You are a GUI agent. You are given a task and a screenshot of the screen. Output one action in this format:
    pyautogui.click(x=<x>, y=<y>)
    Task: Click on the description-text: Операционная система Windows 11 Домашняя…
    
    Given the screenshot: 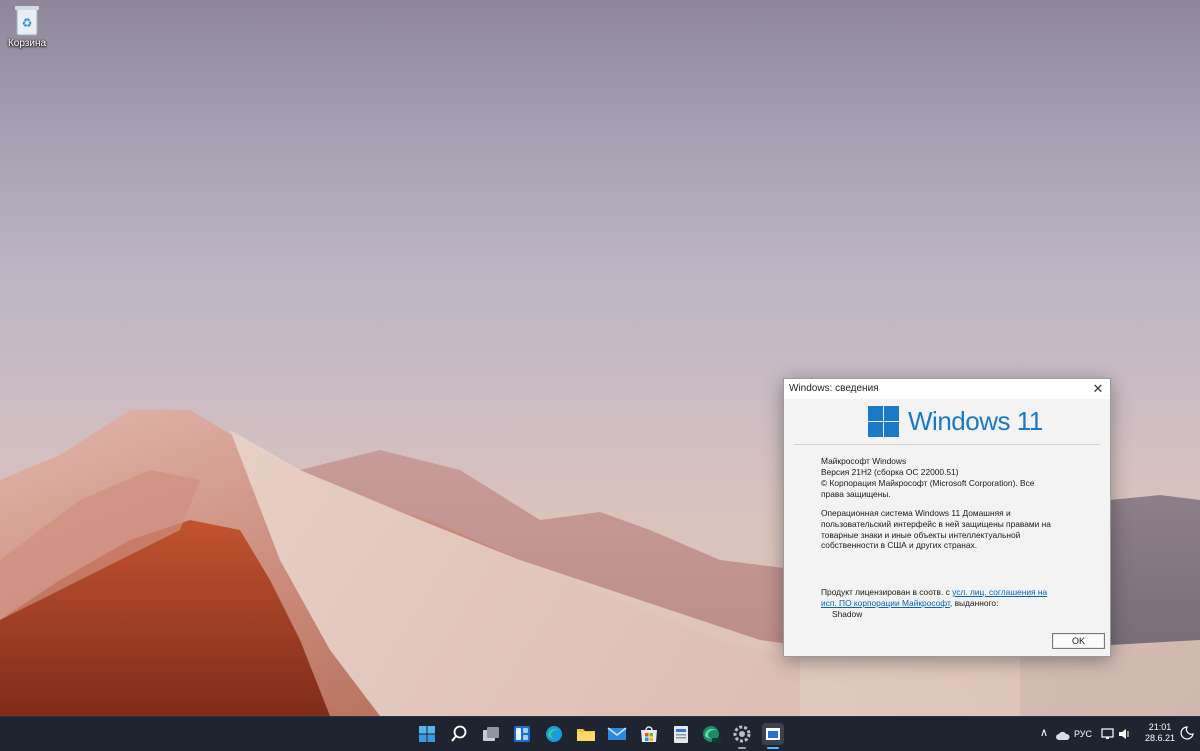 What is the action you would take?
    pyautogui.click(x=936, y=529)
    